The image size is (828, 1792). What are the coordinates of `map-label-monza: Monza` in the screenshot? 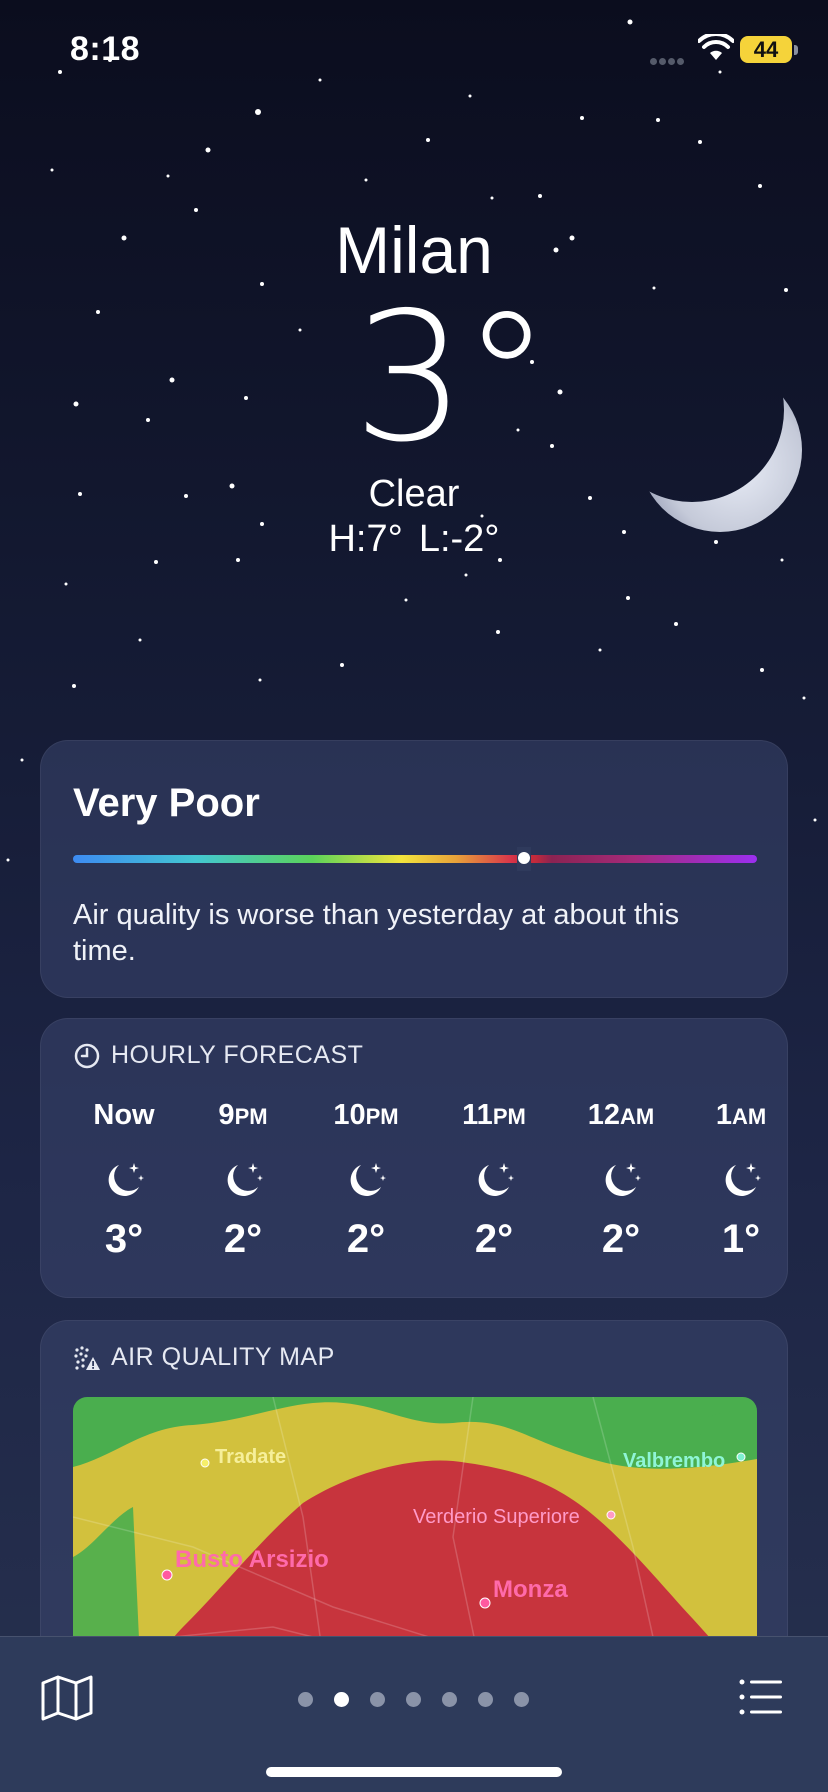 It's located at (530, 1589).